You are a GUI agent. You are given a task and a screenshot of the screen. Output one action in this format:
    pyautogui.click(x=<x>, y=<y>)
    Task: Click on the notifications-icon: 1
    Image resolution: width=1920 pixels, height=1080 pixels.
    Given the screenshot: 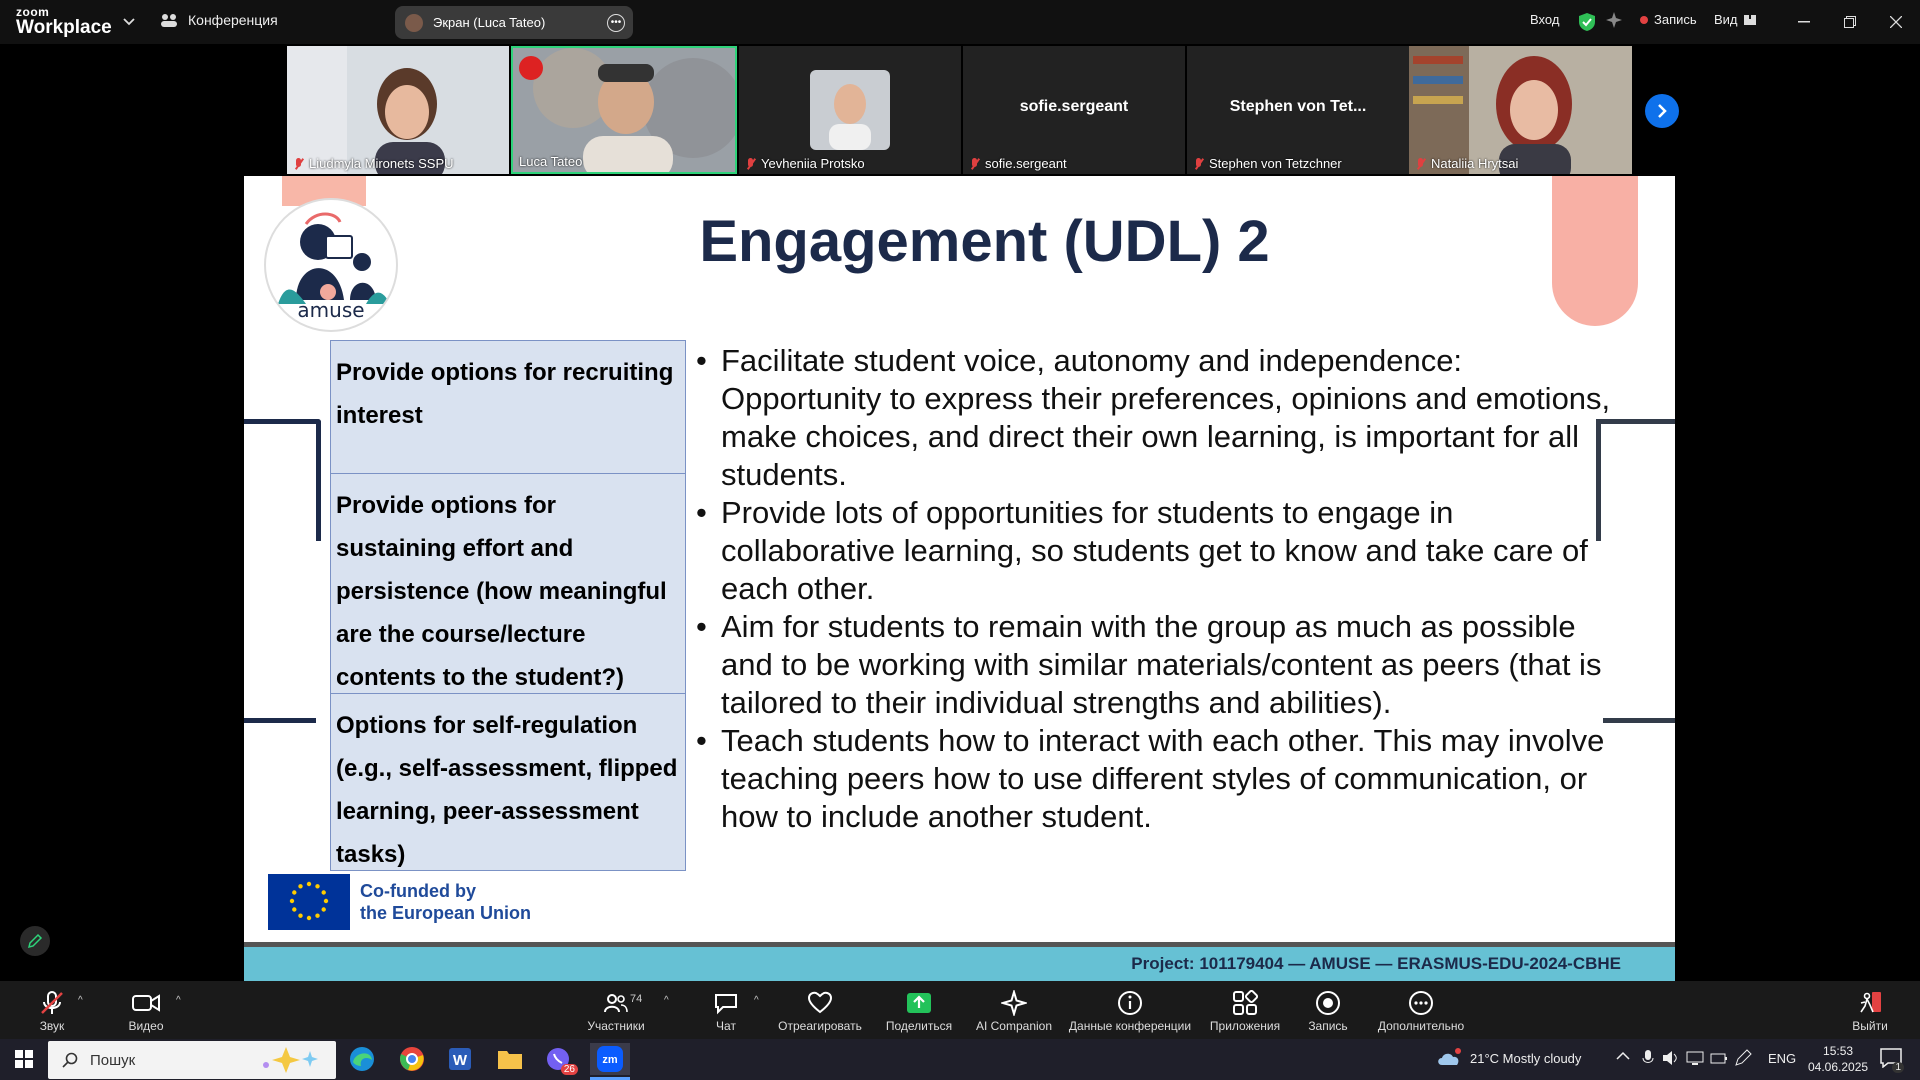 What is the action you would take?
    pyautogui.click(x=1892, y=1060)
    